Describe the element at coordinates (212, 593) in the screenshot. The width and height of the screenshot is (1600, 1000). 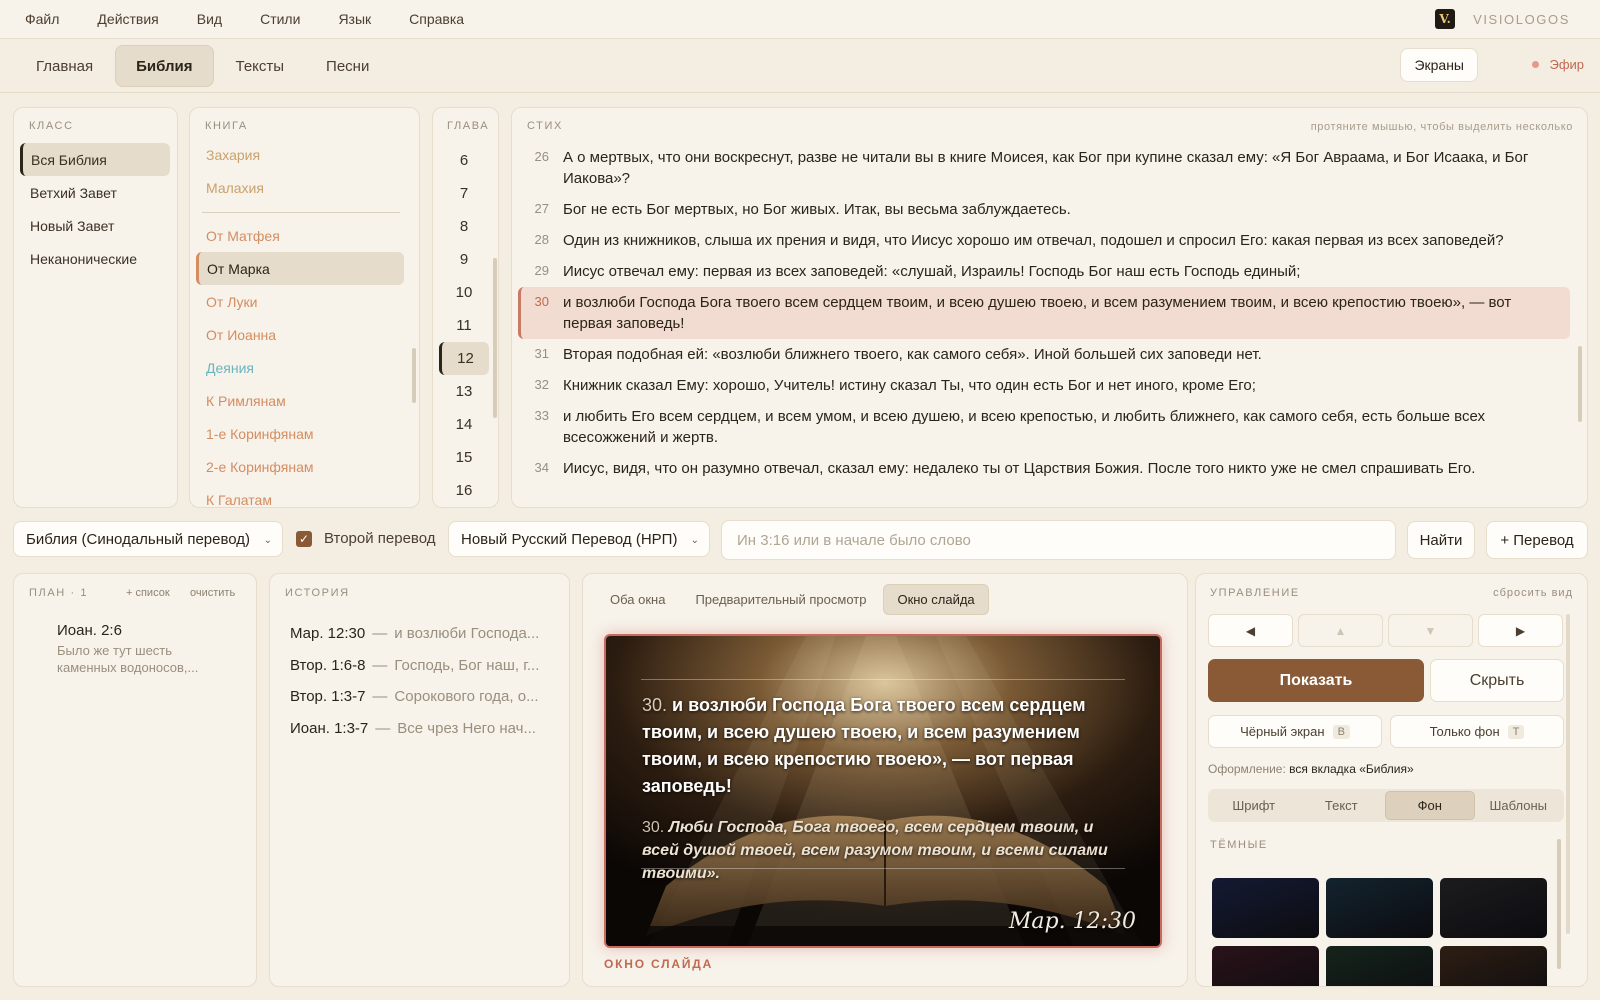
I see `clear-plan-button: очистить` at that location.